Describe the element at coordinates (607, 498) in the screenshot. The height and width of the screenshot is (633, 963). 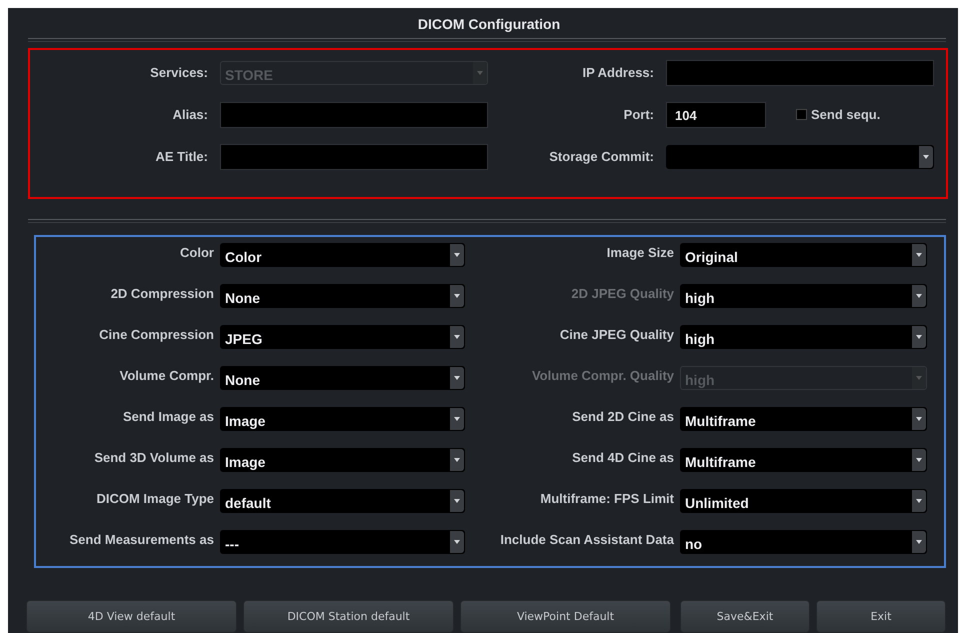
I see `setting-label: Multiframe: FPS Limit` at that location.